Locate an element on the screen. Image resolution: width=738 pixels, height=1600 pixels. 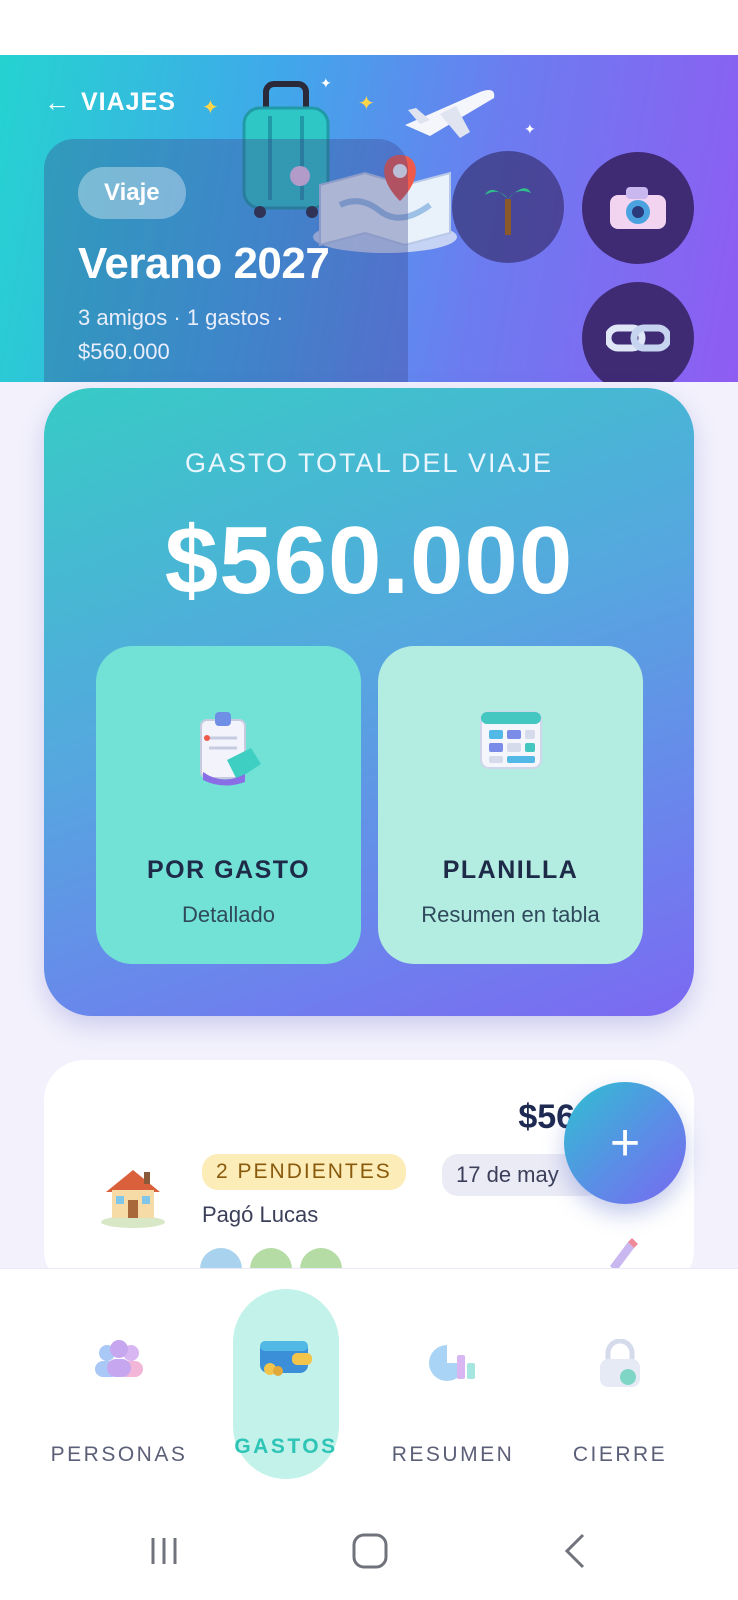
plus-icon: + is located at coordinates (625, 1143).